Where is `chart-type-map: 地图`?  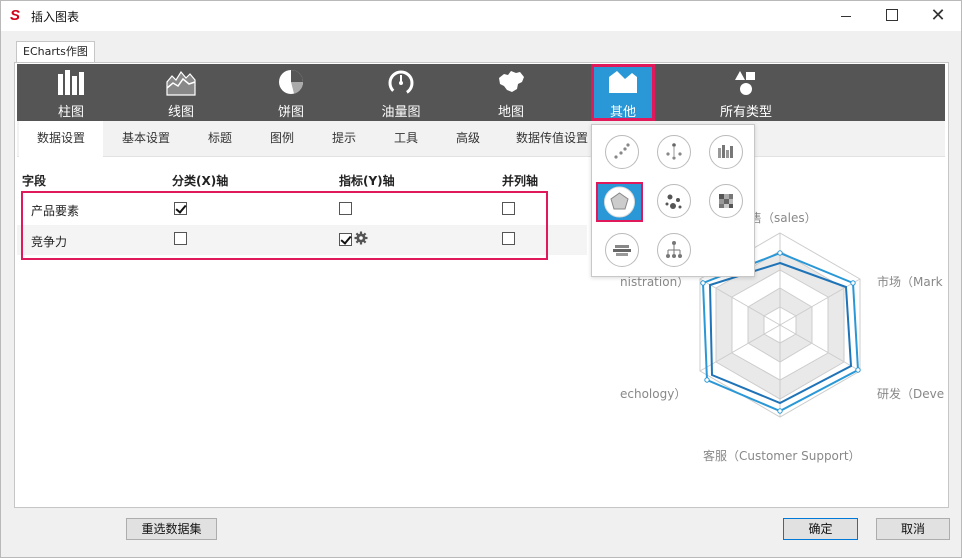 chart-type-map: 地图 is located at coordinates (511, 92).